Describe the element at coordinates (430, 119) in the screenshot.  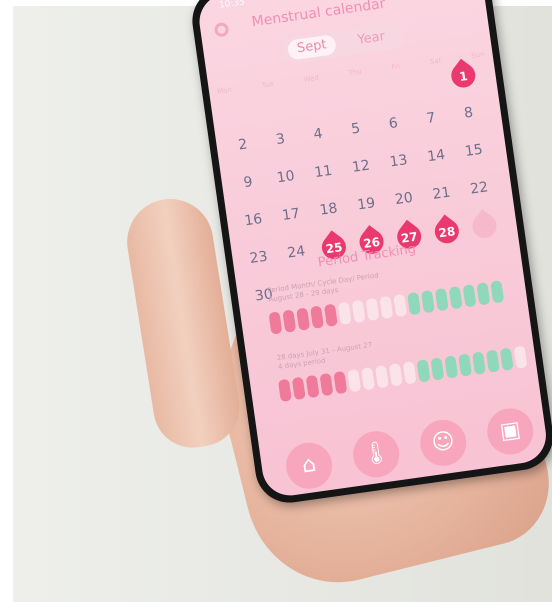
I see `calendar-day: 7` at that location.